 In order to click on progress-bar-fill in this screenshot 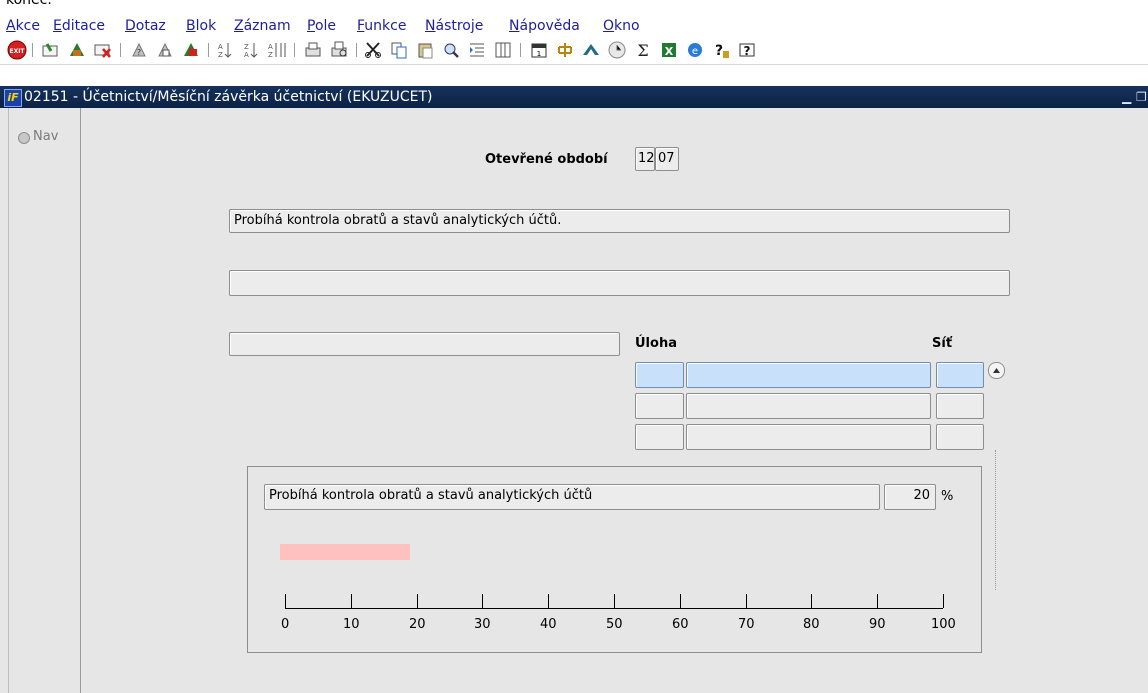, I will do `click(345, 552)`.